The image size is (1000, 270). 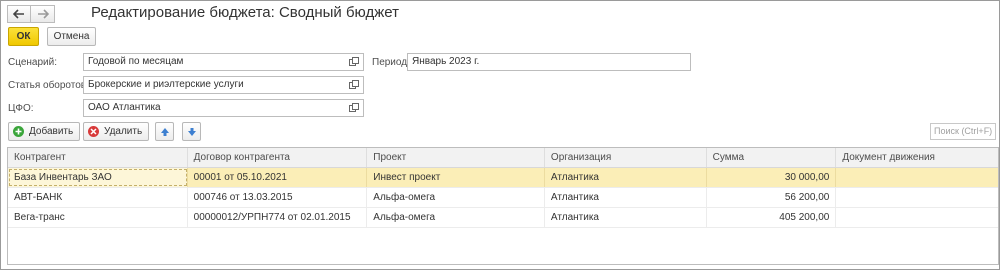 I want to click on move-down-button, so click(x=191, y=131).